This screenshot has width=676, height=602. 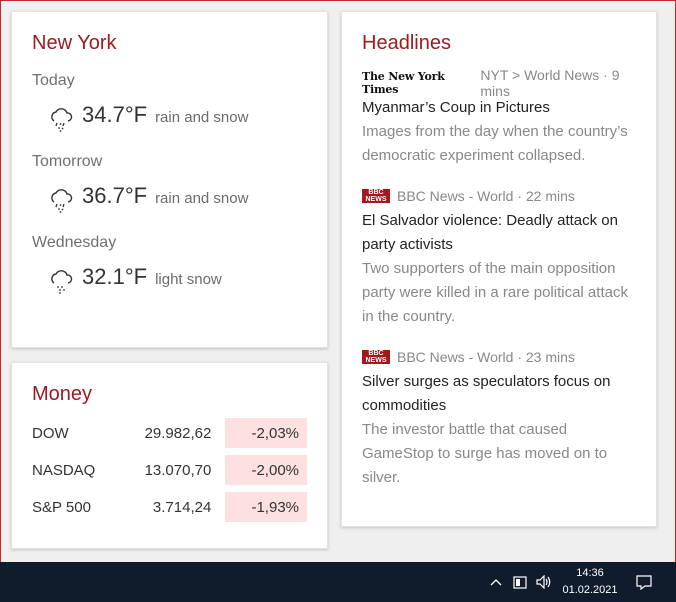 I want to click on news-source-row: BBC NEWS BBC News - World · 22 mins, so click(x=499, y=196).